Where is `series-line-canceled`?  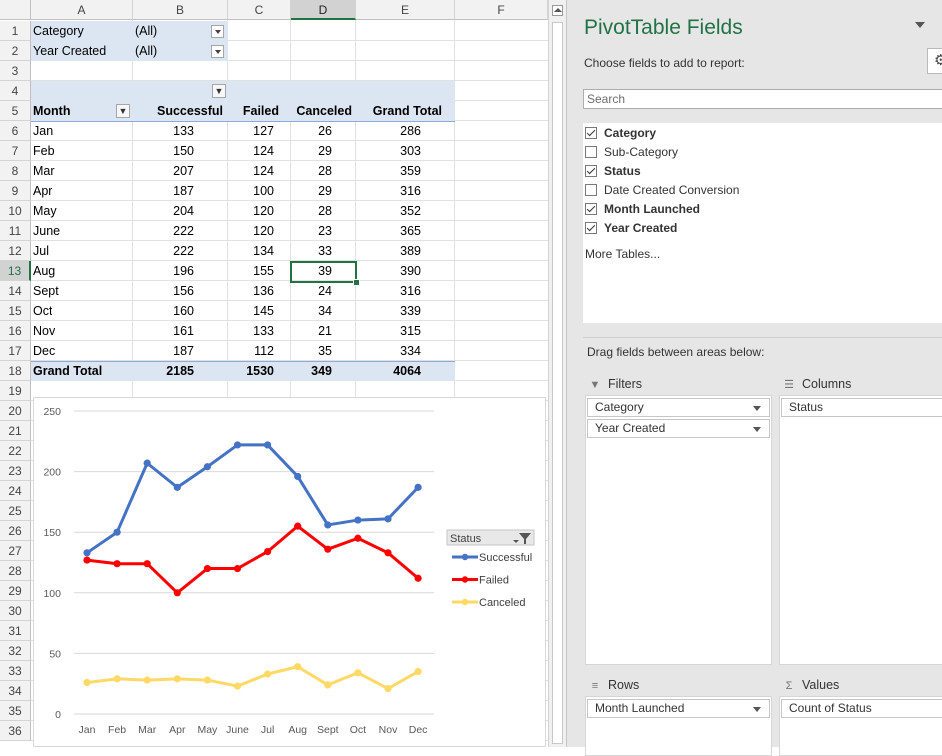
series-line-canceled is located at coordinates (252, 678).